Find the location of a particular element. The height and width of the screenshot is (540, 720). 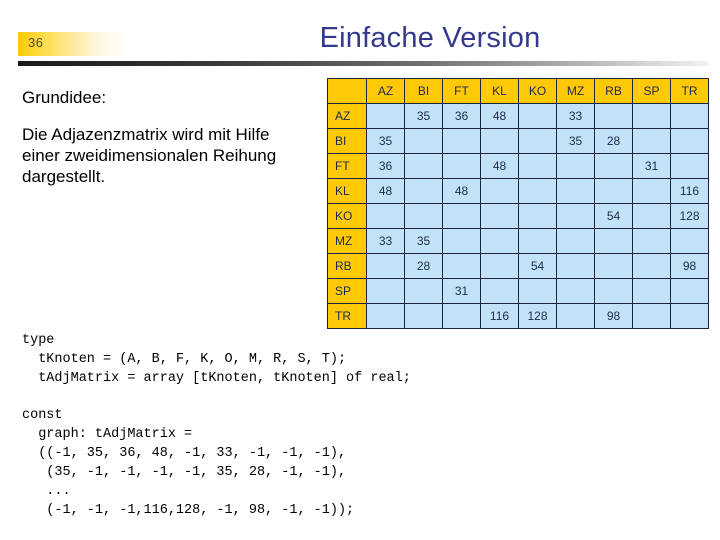

table-row: AZ 35 36 48 33 is located at coordinates (518, 116).